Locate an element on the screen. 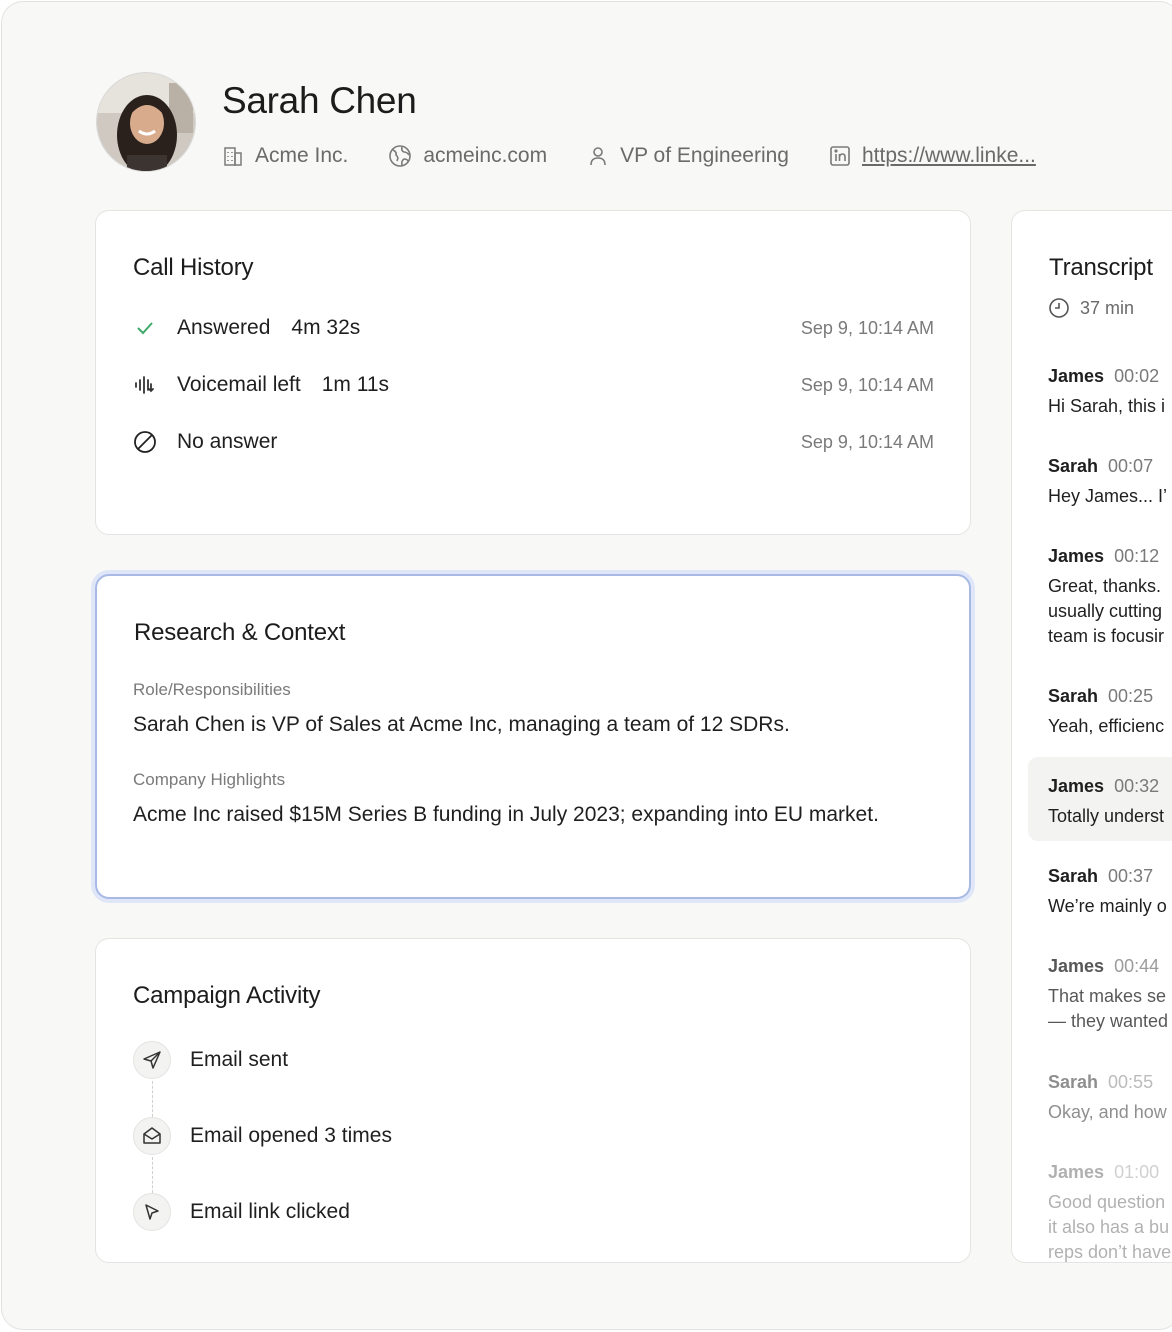  linkedin-icon is located at coordinates (840, 156).